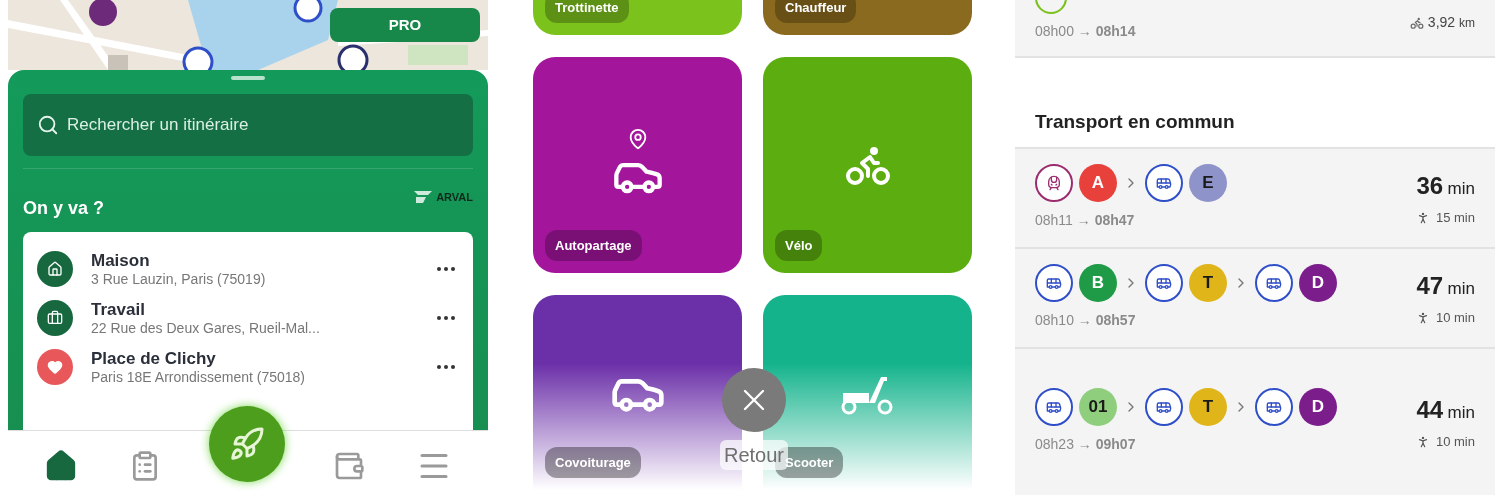  What do you see at coordinates (637, 165) in the screenshot?
I see `mode-tile: Autopartage` at bounding box center [637, 165].